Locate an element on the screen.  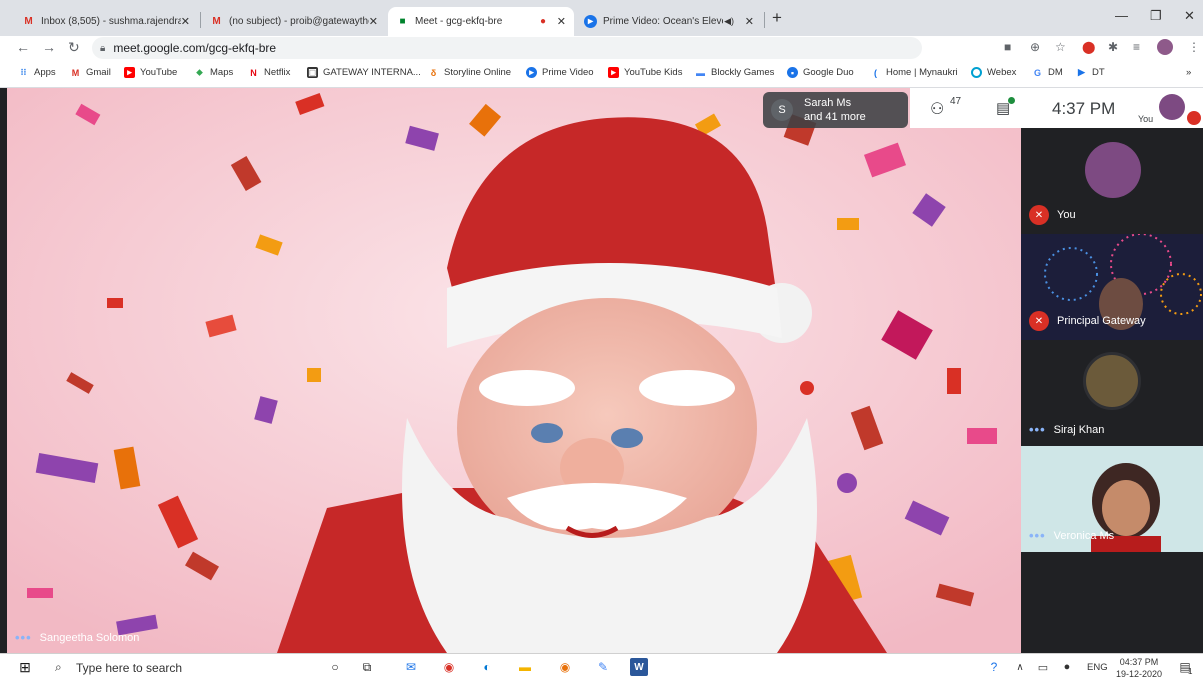
bookmark-label: YouTube is located at coordinates (159, 72).